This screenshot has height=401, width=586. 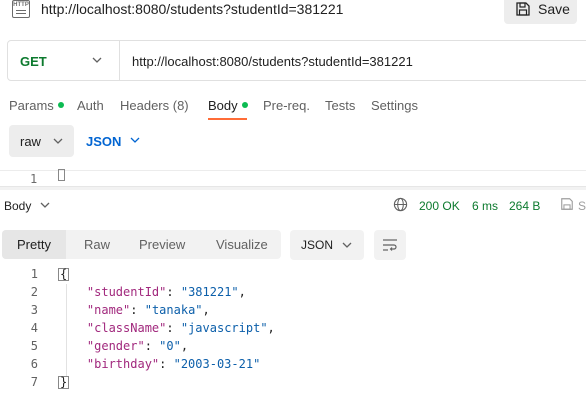 What do you see at coordinates (126, 328) in the screenshot?
I see `json-key: "className"` at bounding box center [126, 328].